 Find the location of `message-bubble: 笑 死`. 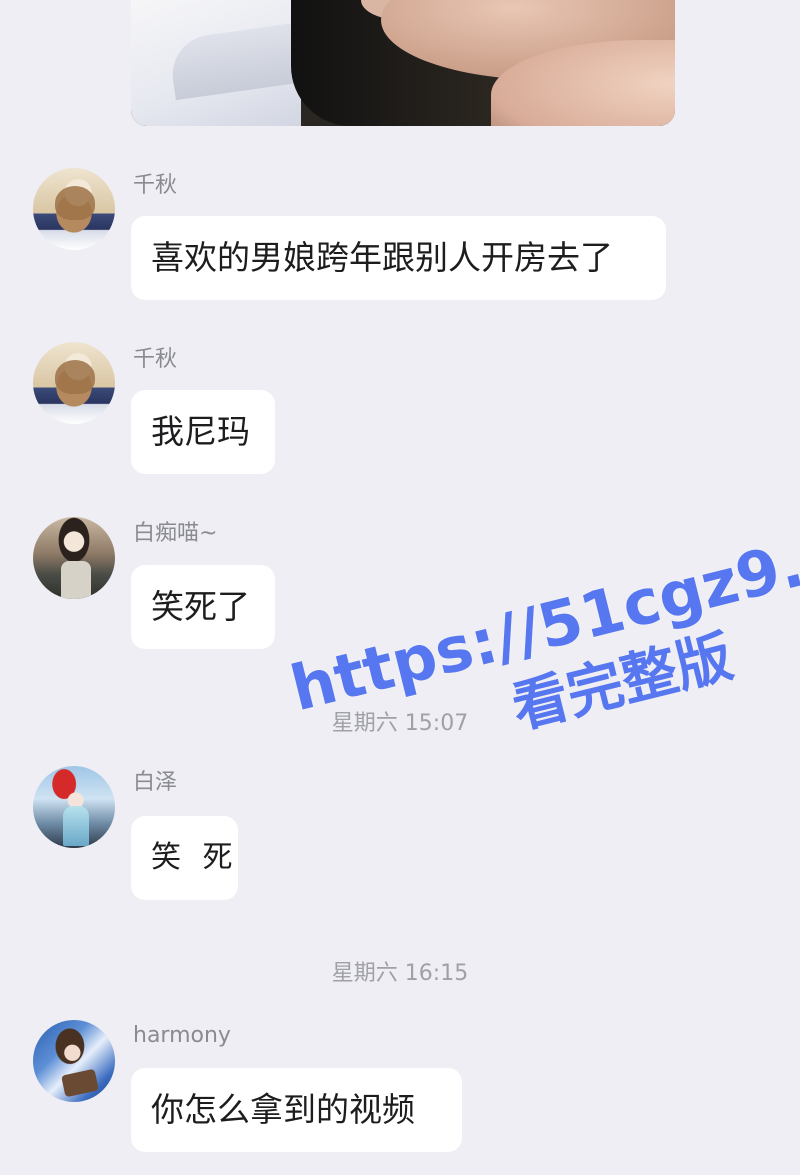

message-bubble: 笑 死 is located at coordinates (184, 858).